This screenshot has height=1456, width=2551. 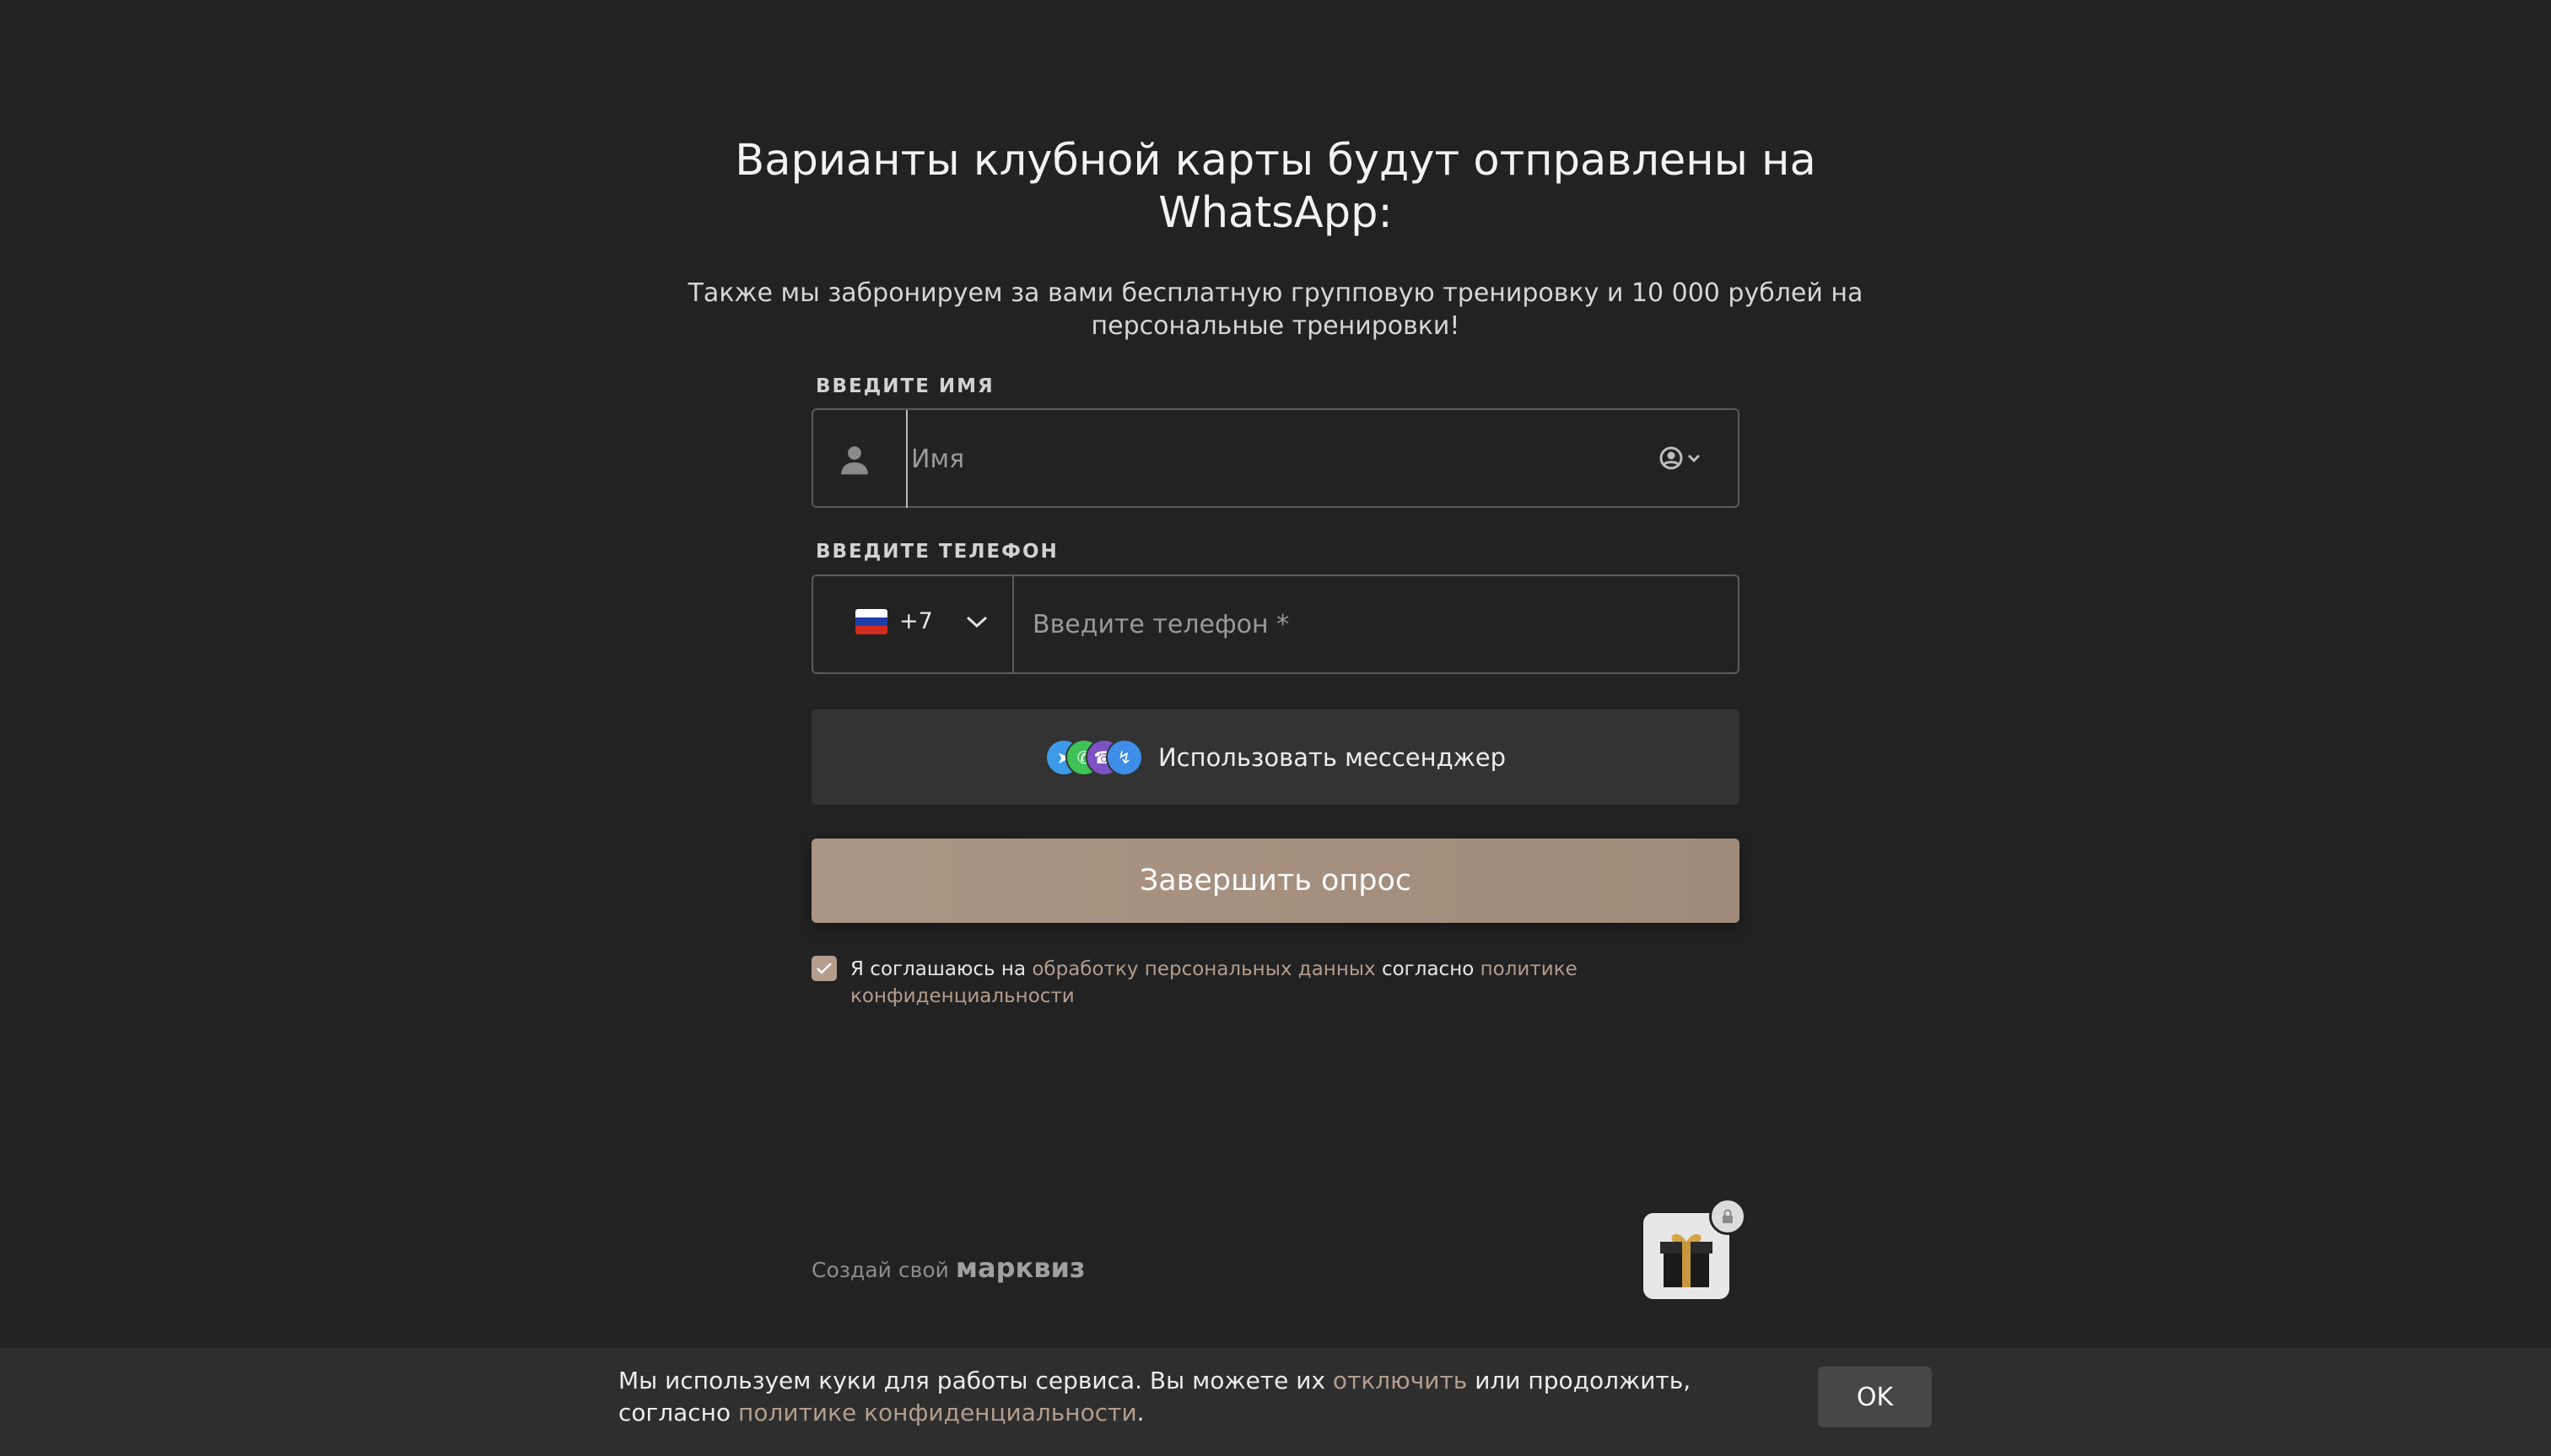 What do you see at coordinates (1203, 969) in the screenshot?
I see `personal-data-link: обработку персональных данных` at bounding box center [1203, 969].